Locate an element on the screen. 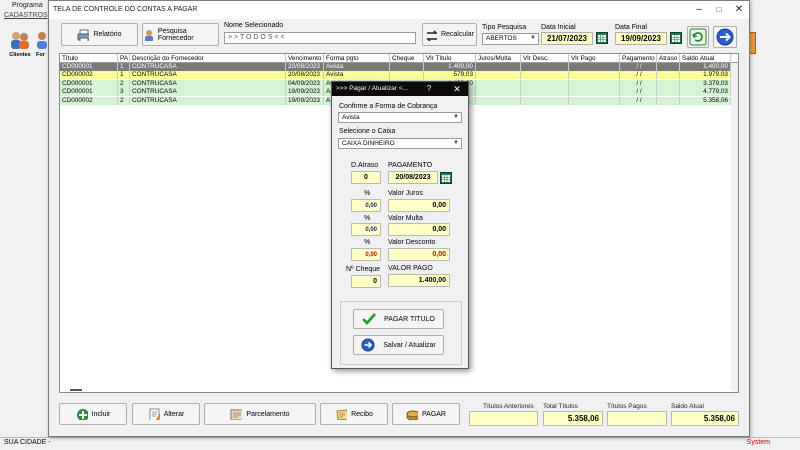 This screenshot has height=450, width=800. maximize-icon: □ is located at coordinates (719, 9).